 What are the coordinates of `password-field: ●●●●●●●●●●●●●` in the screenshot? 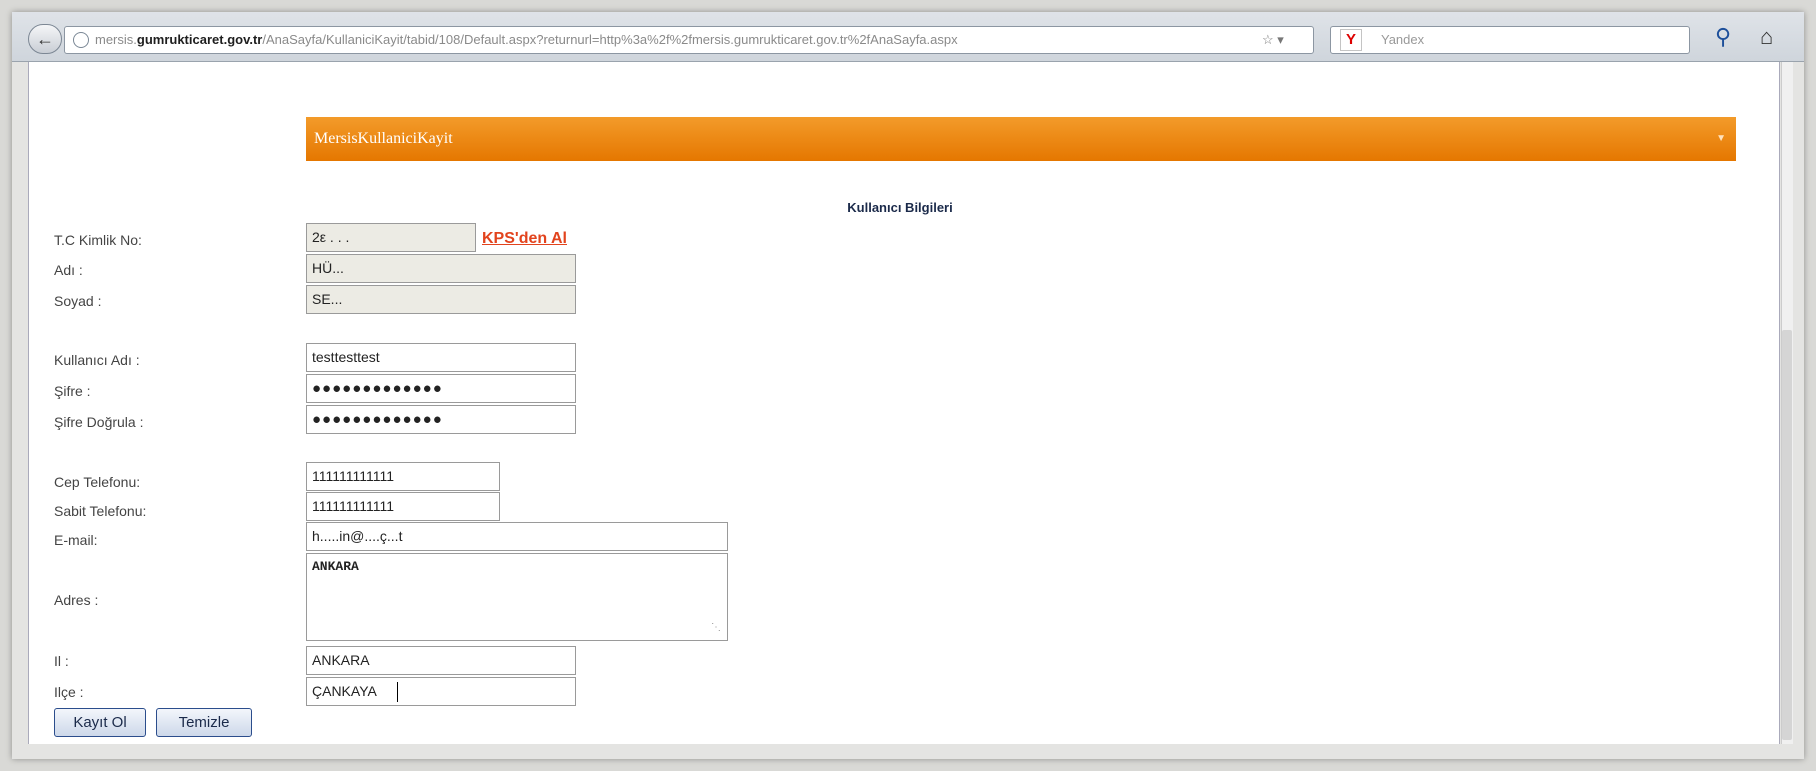 It's located at (441, 388).